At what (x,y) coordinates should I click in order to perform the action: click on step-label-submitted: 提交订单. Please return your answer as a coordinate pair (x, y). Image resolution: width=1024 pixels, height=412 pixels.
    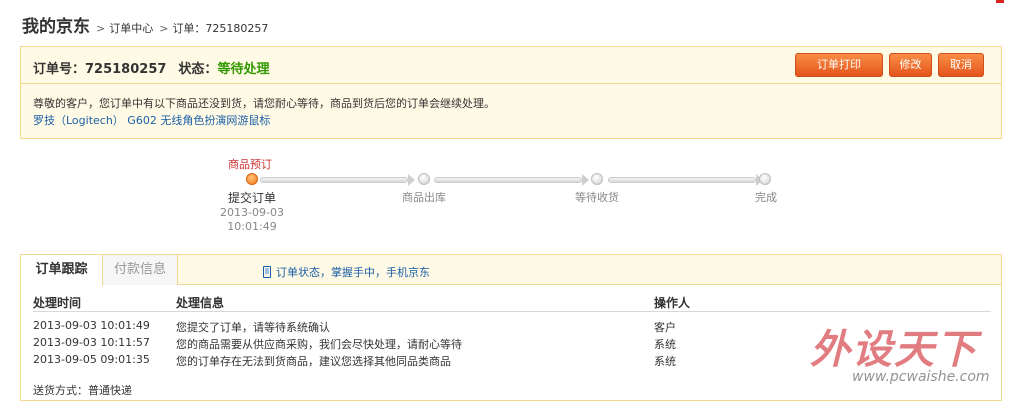
    Looking at the image, I should click on (252, 198).